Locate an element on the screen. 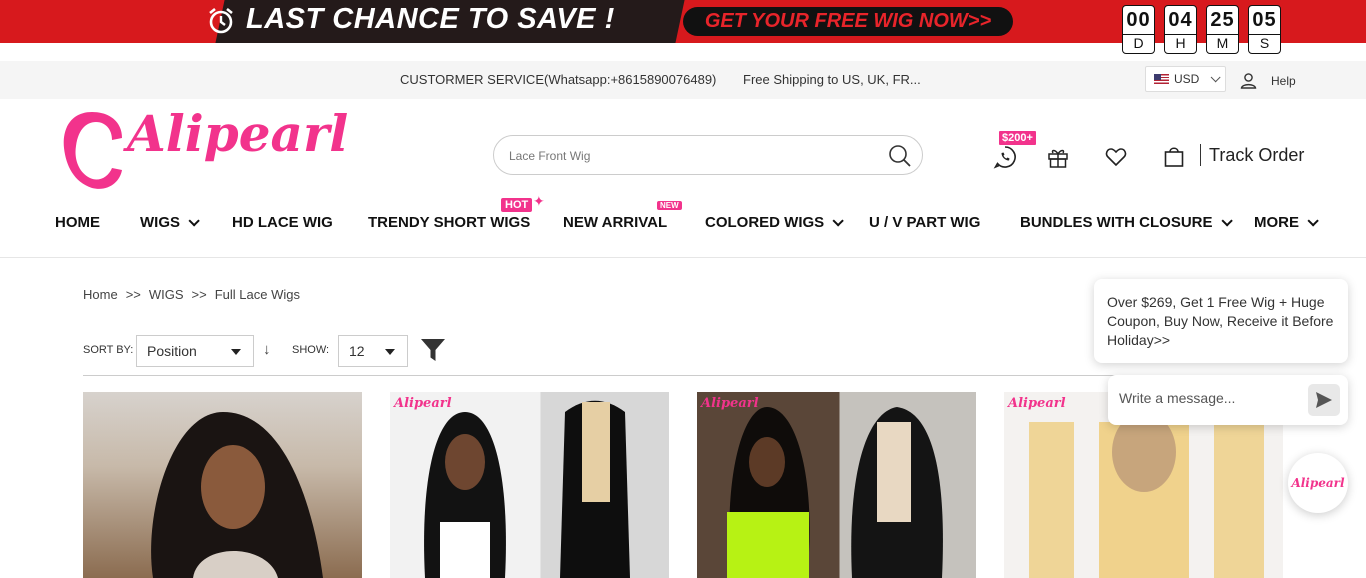 The image size is (1366, 578). whatsapp-icon is located at coordinates (1005, 157).